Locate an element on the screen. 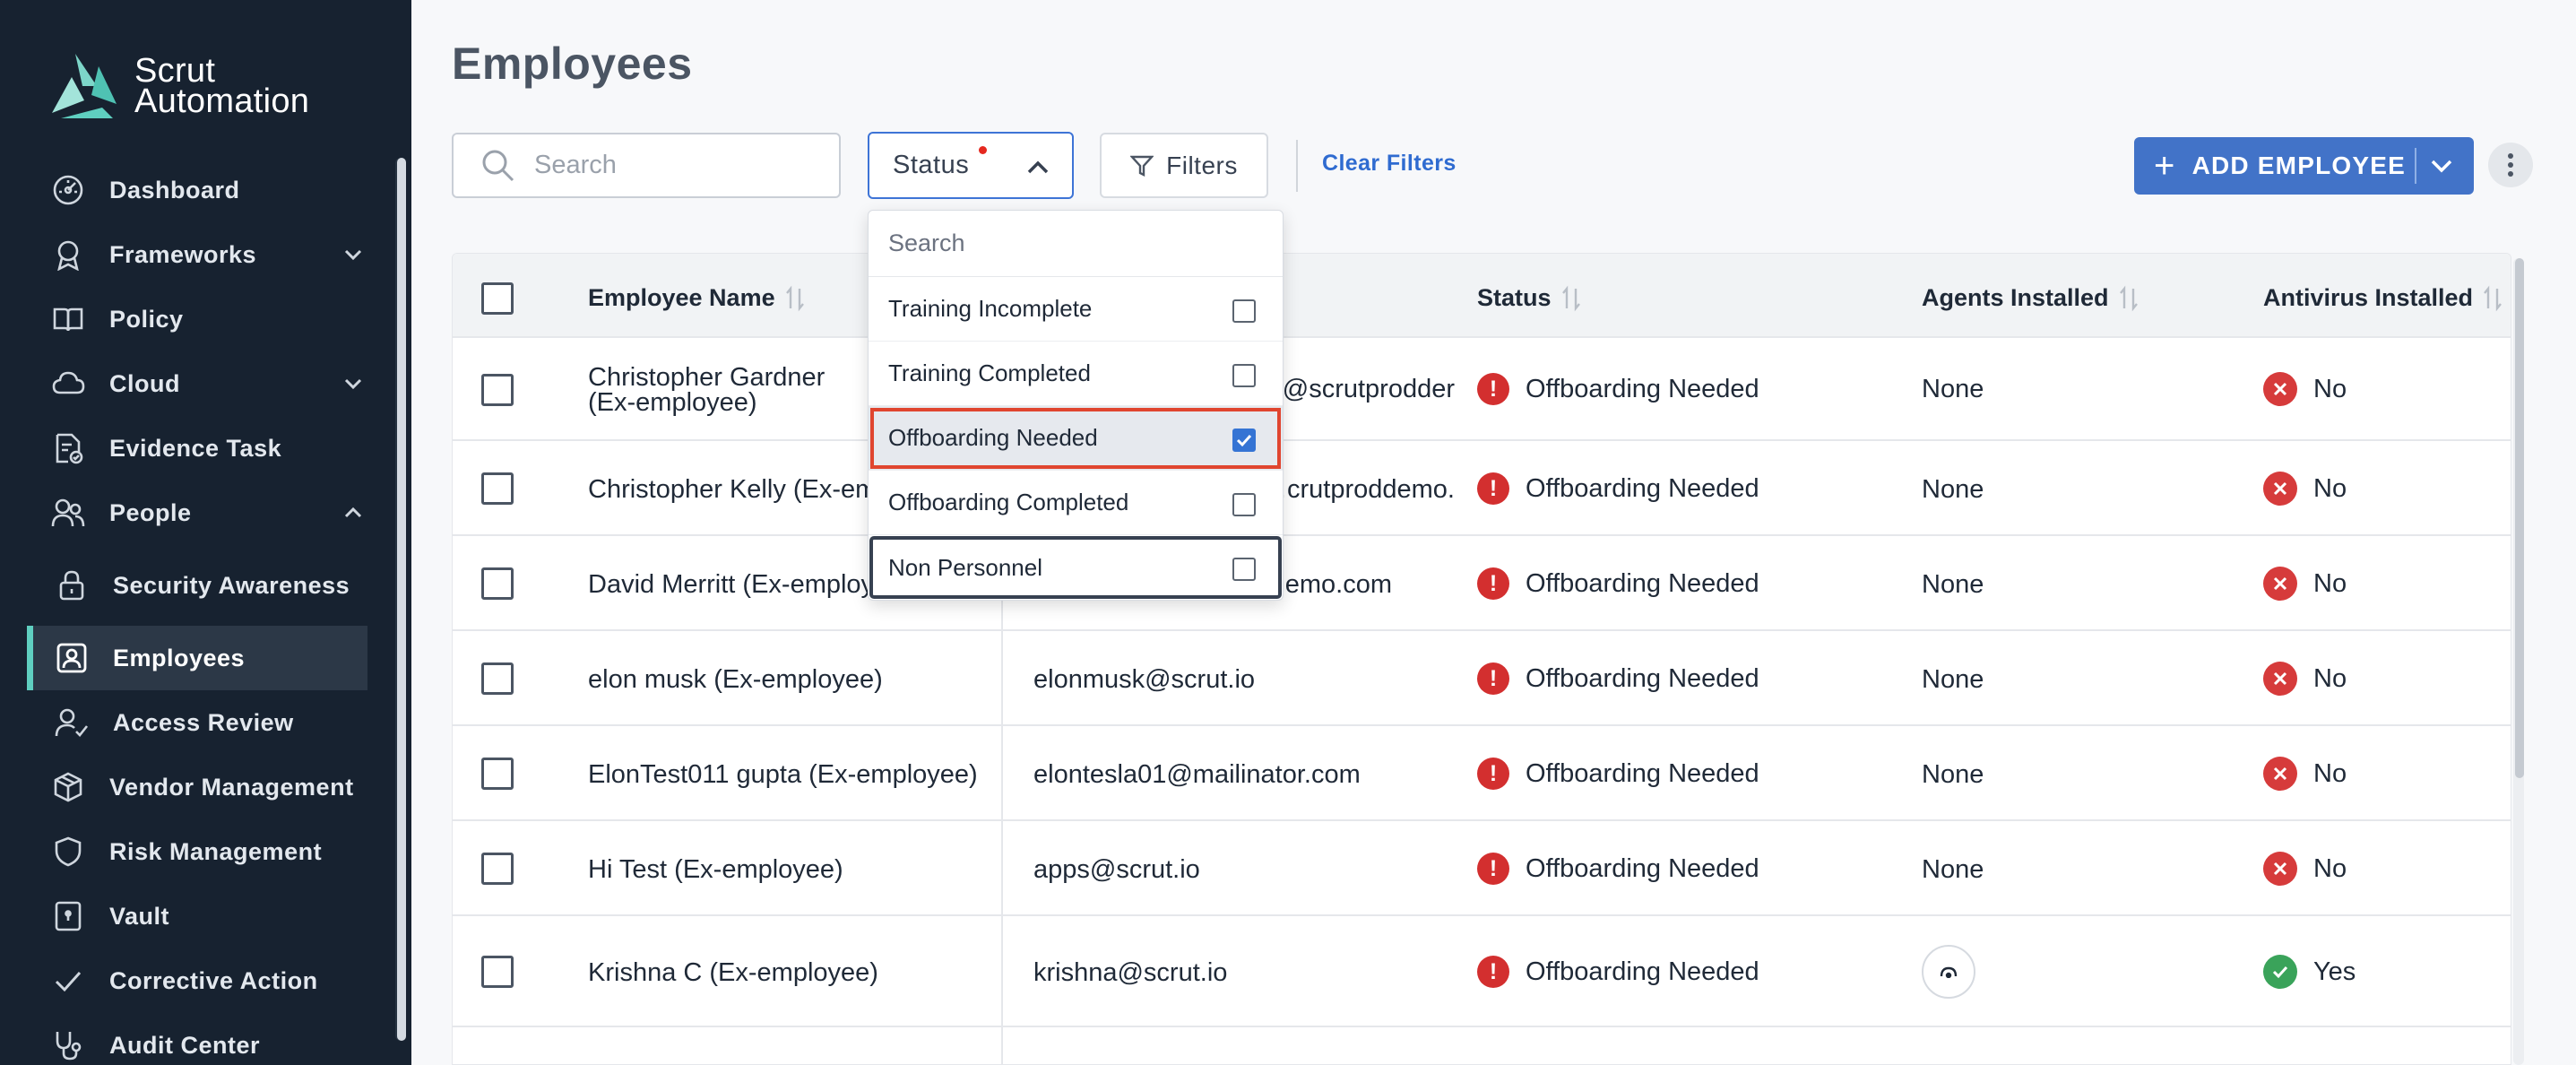  column-header-status: Status is located at coordinates (1529, 298).